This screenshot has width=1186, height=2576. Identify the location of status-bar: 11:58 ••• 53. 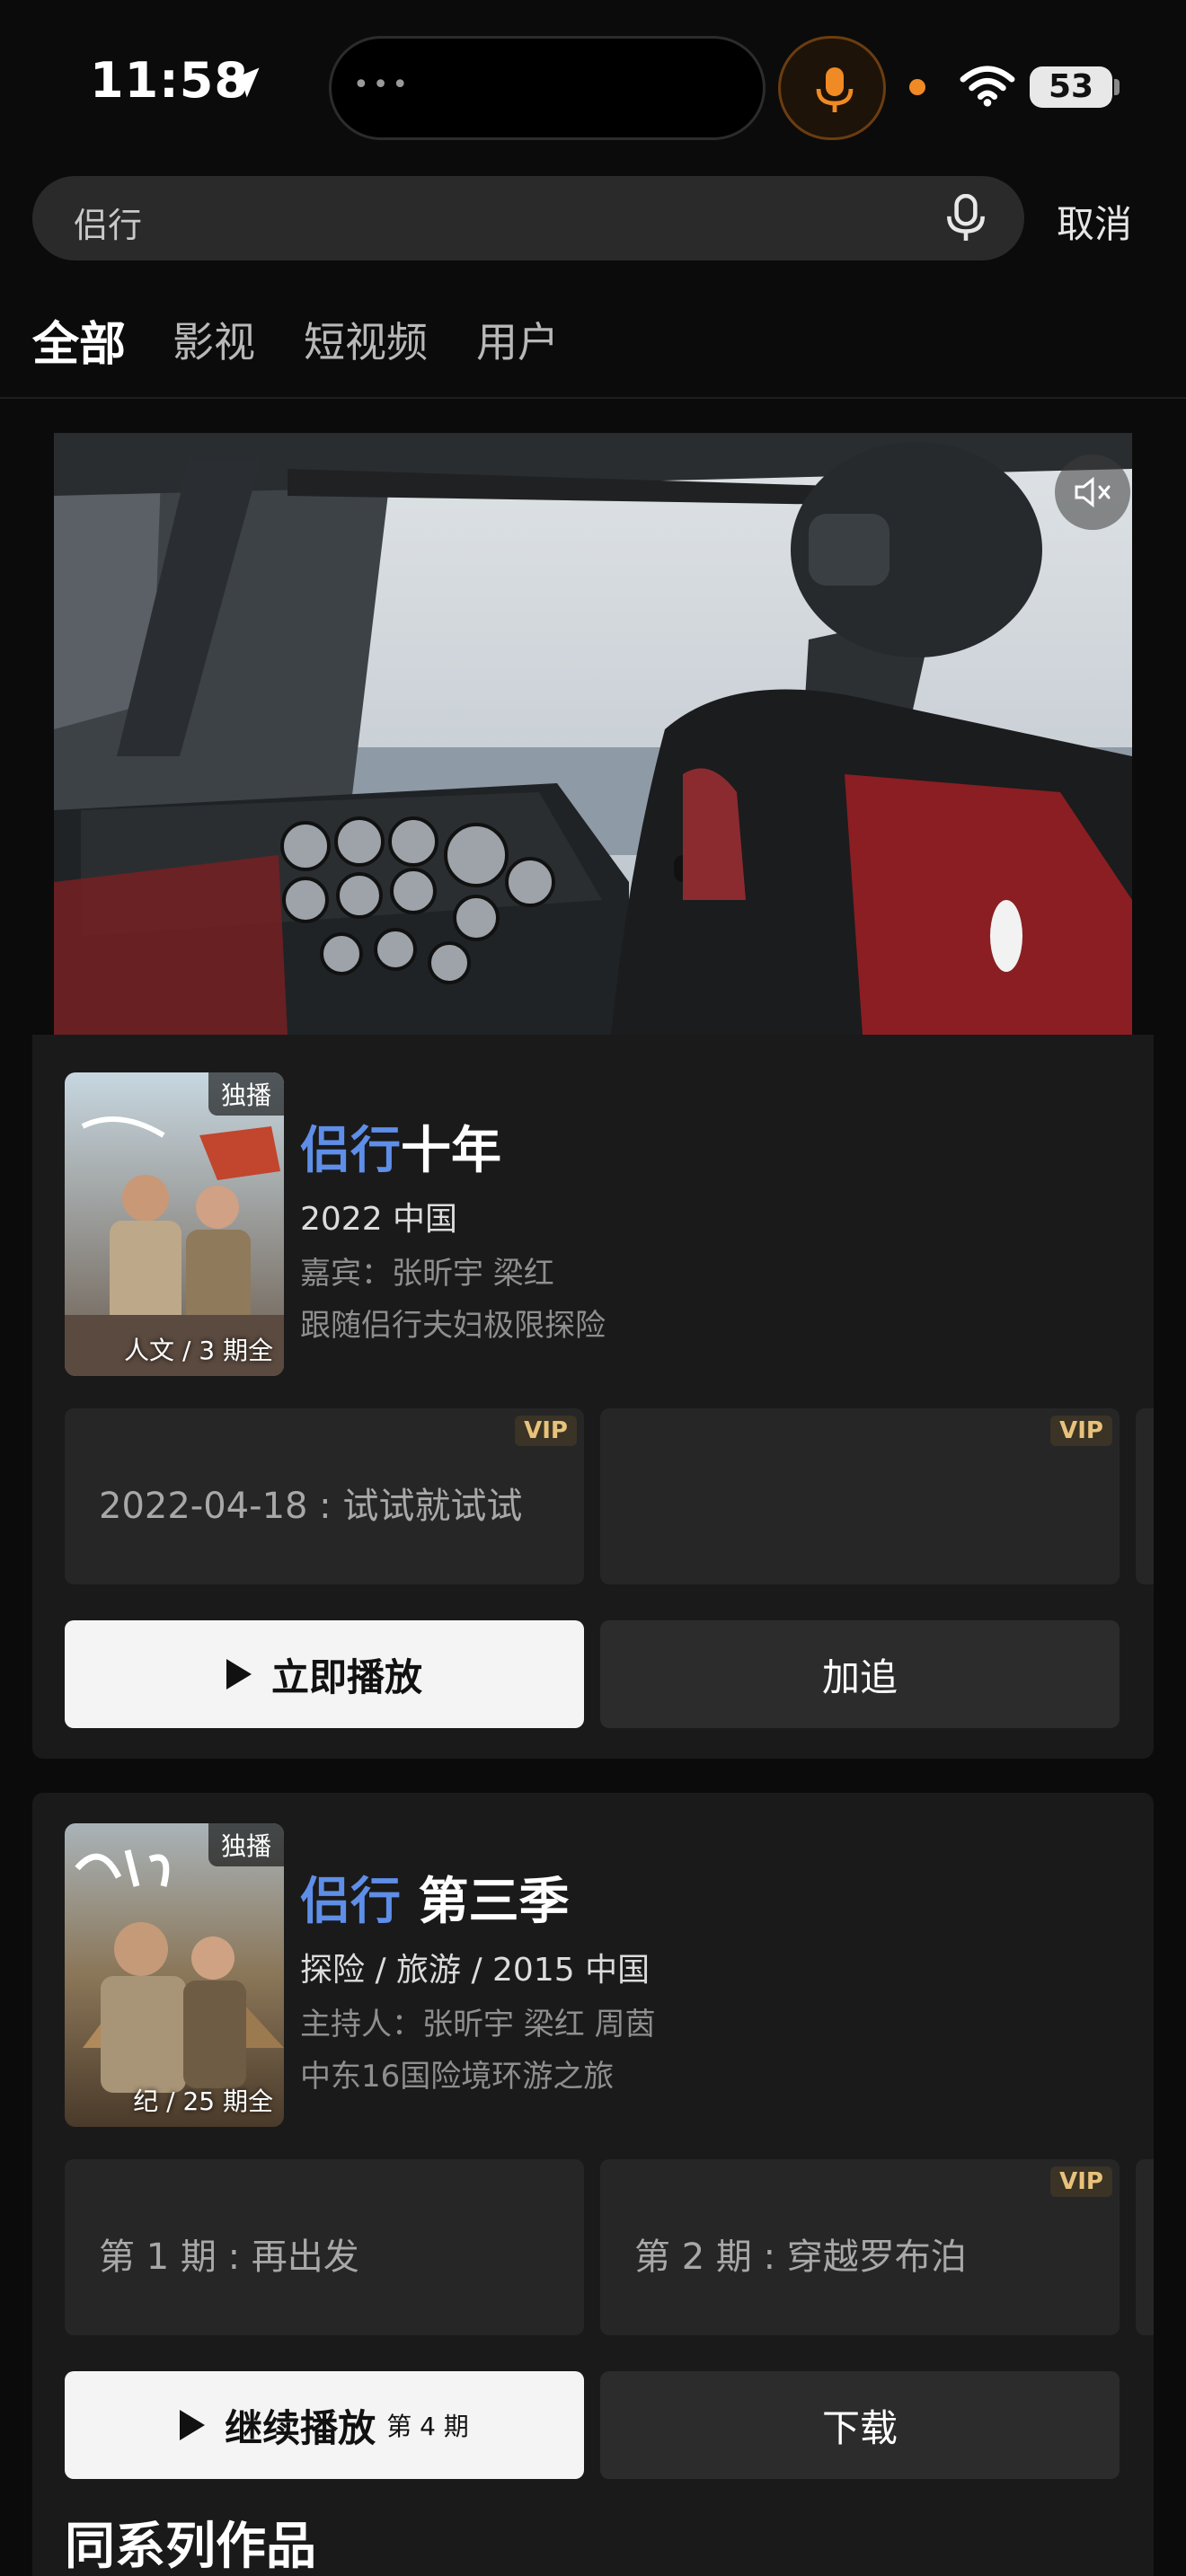
(593, 85).